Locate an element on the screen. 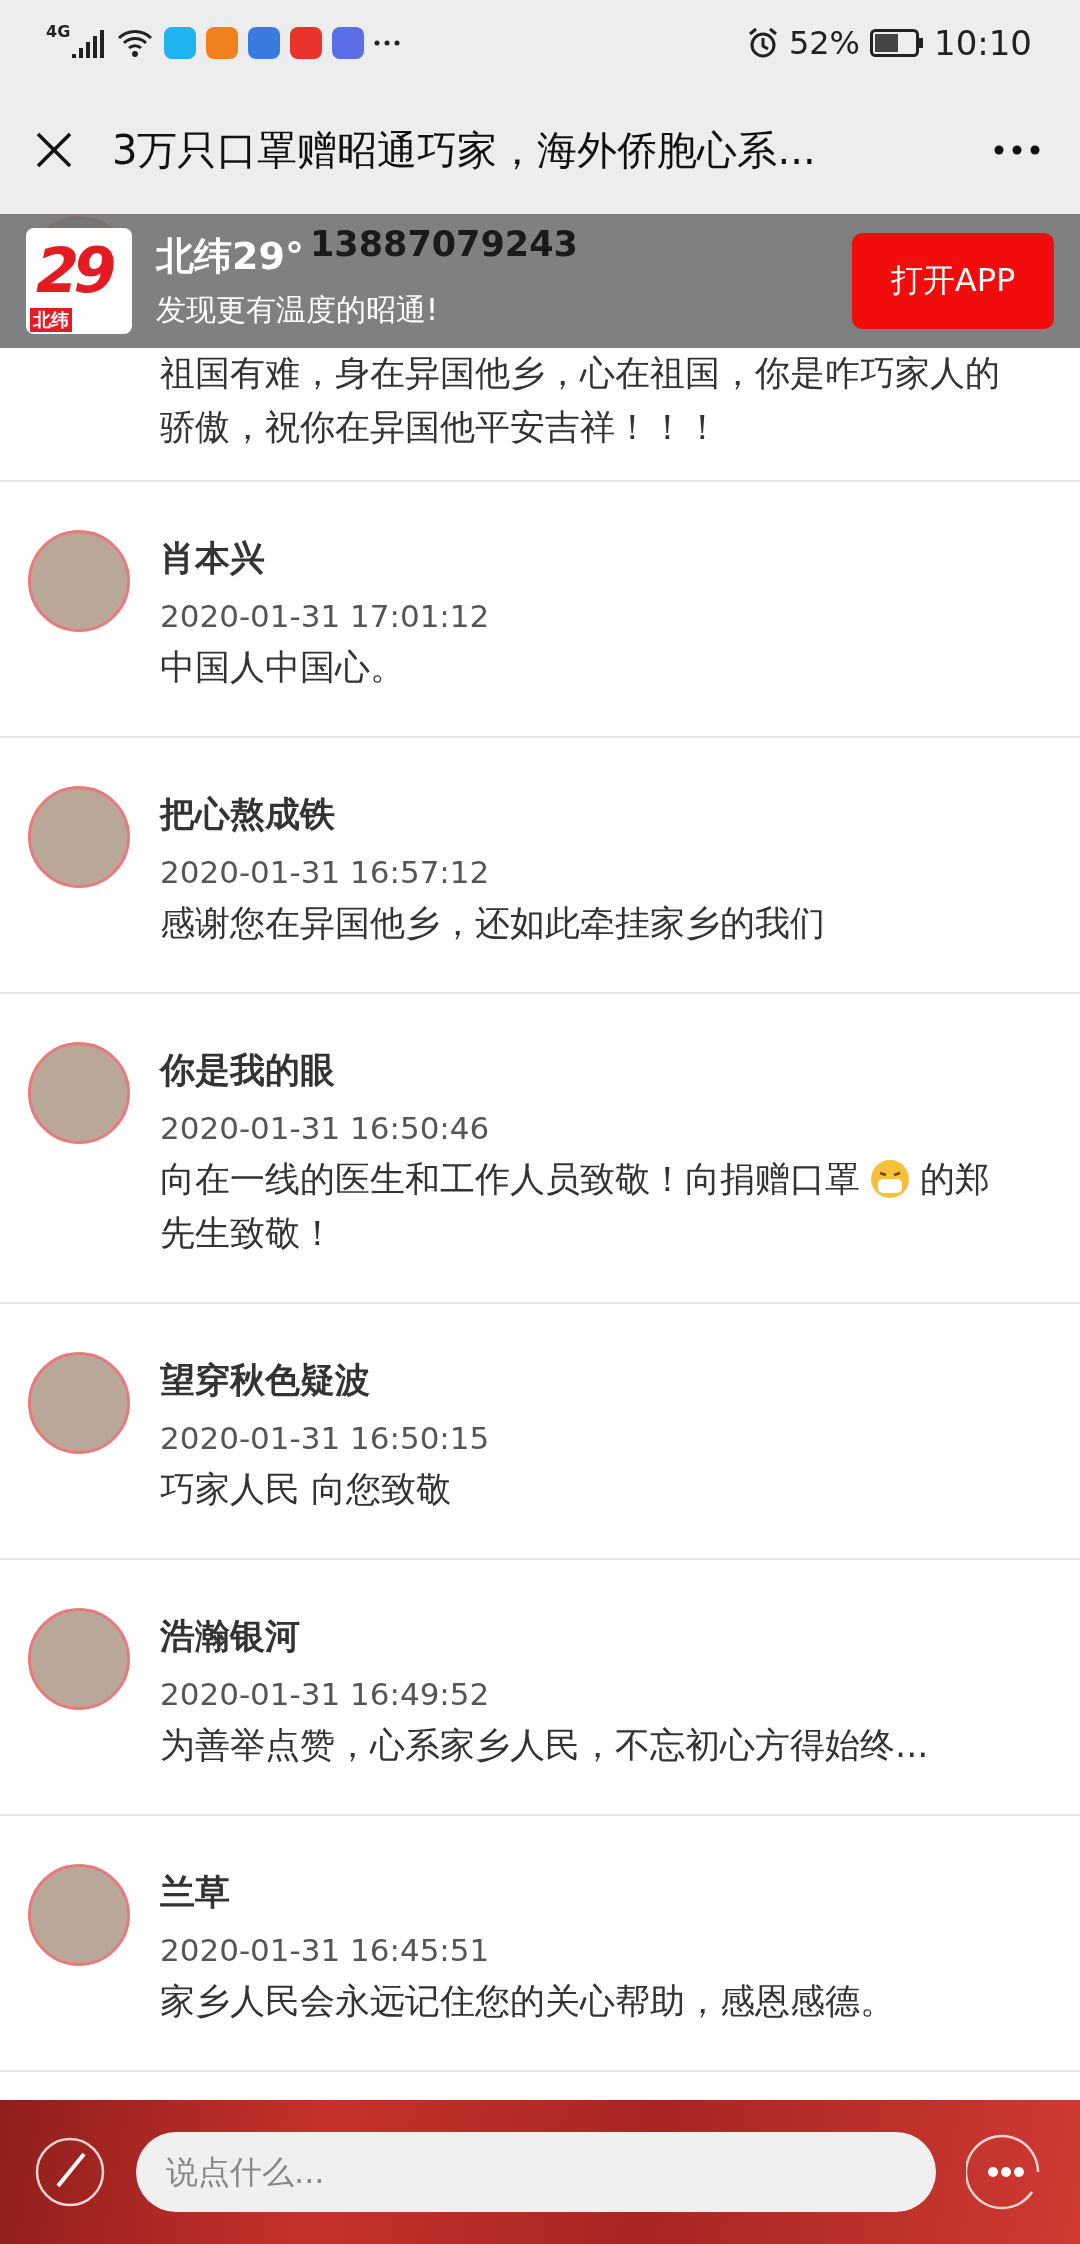 The image size is (1080, 2244). commenter-name: 肖本兴 is located at coordinates (212, 558).